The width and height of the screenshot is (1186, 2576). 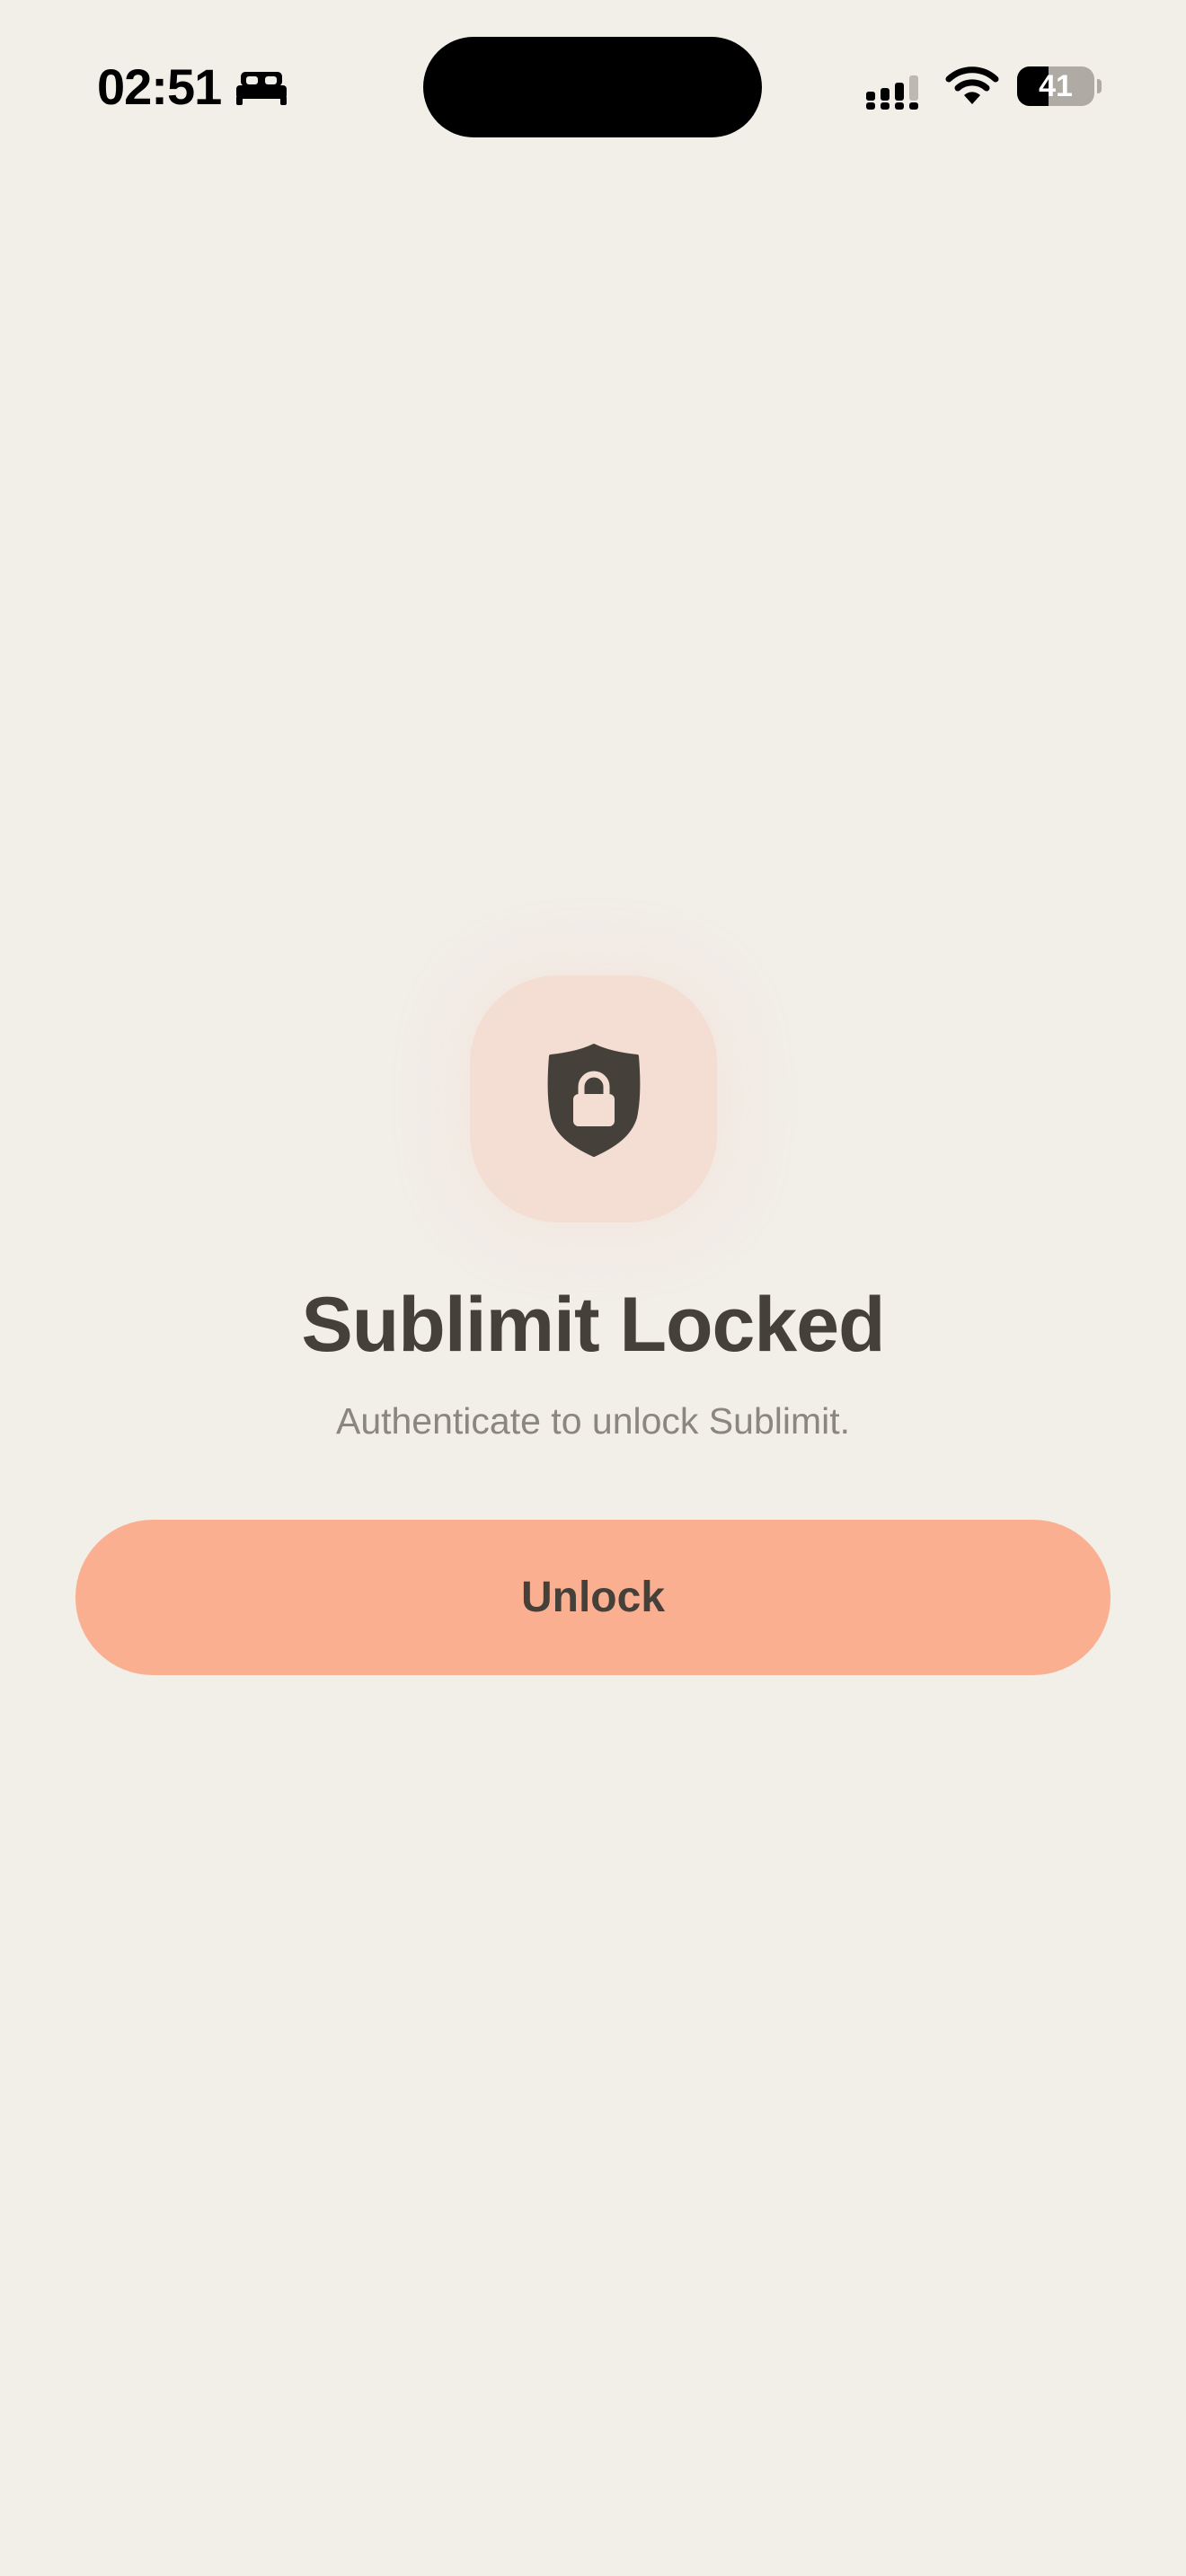 What do you see at coordinates (892, 92) in the screenshot?
I see `cellular-signal-icon` at bounding box center [892, 92].